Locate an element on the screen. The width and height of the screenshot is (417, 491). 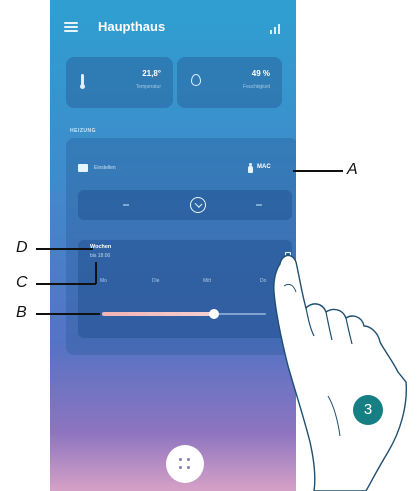
fab-button is located at coordinates (185, 464).